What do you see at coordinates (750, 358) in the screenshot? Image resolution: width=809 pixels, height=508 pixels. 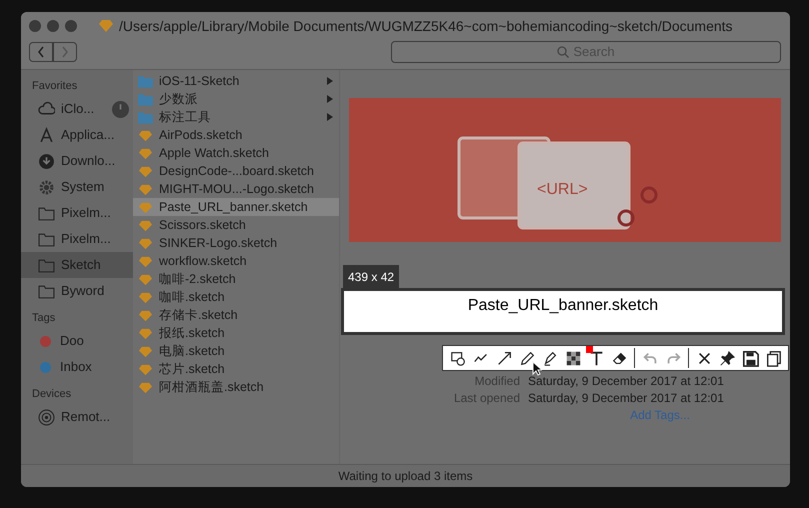 I see `save-icon` at bounding box center [750, 358].